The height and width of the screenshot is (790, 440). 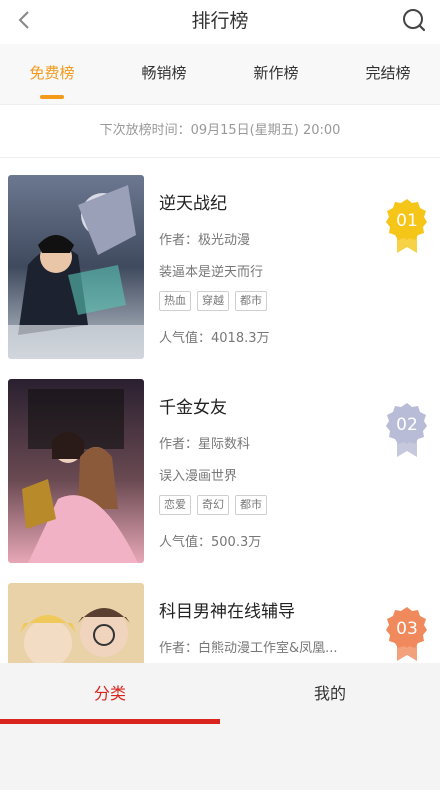 What do you see at coordinates (276, 74) in the screenshot?
I see `tab-new: 新作榜` at bounding box center [276, 74].